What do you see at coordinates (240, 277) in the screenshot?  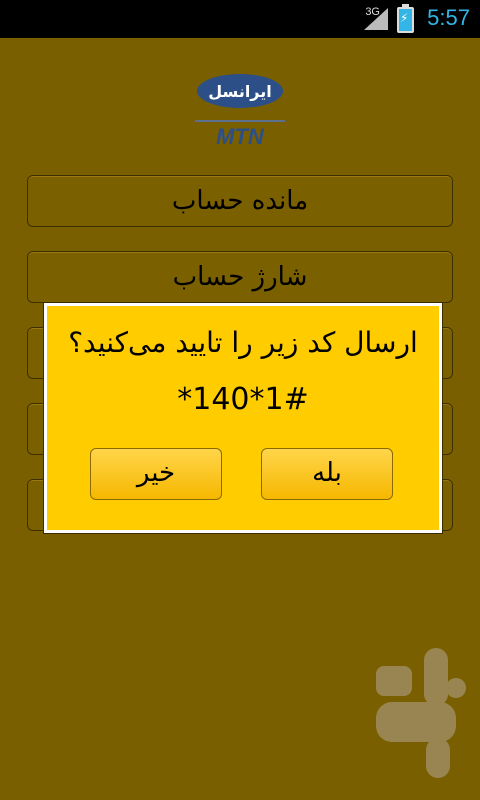 I see `recharge-button: شارژ حساب` at bounding box center [240, 277].